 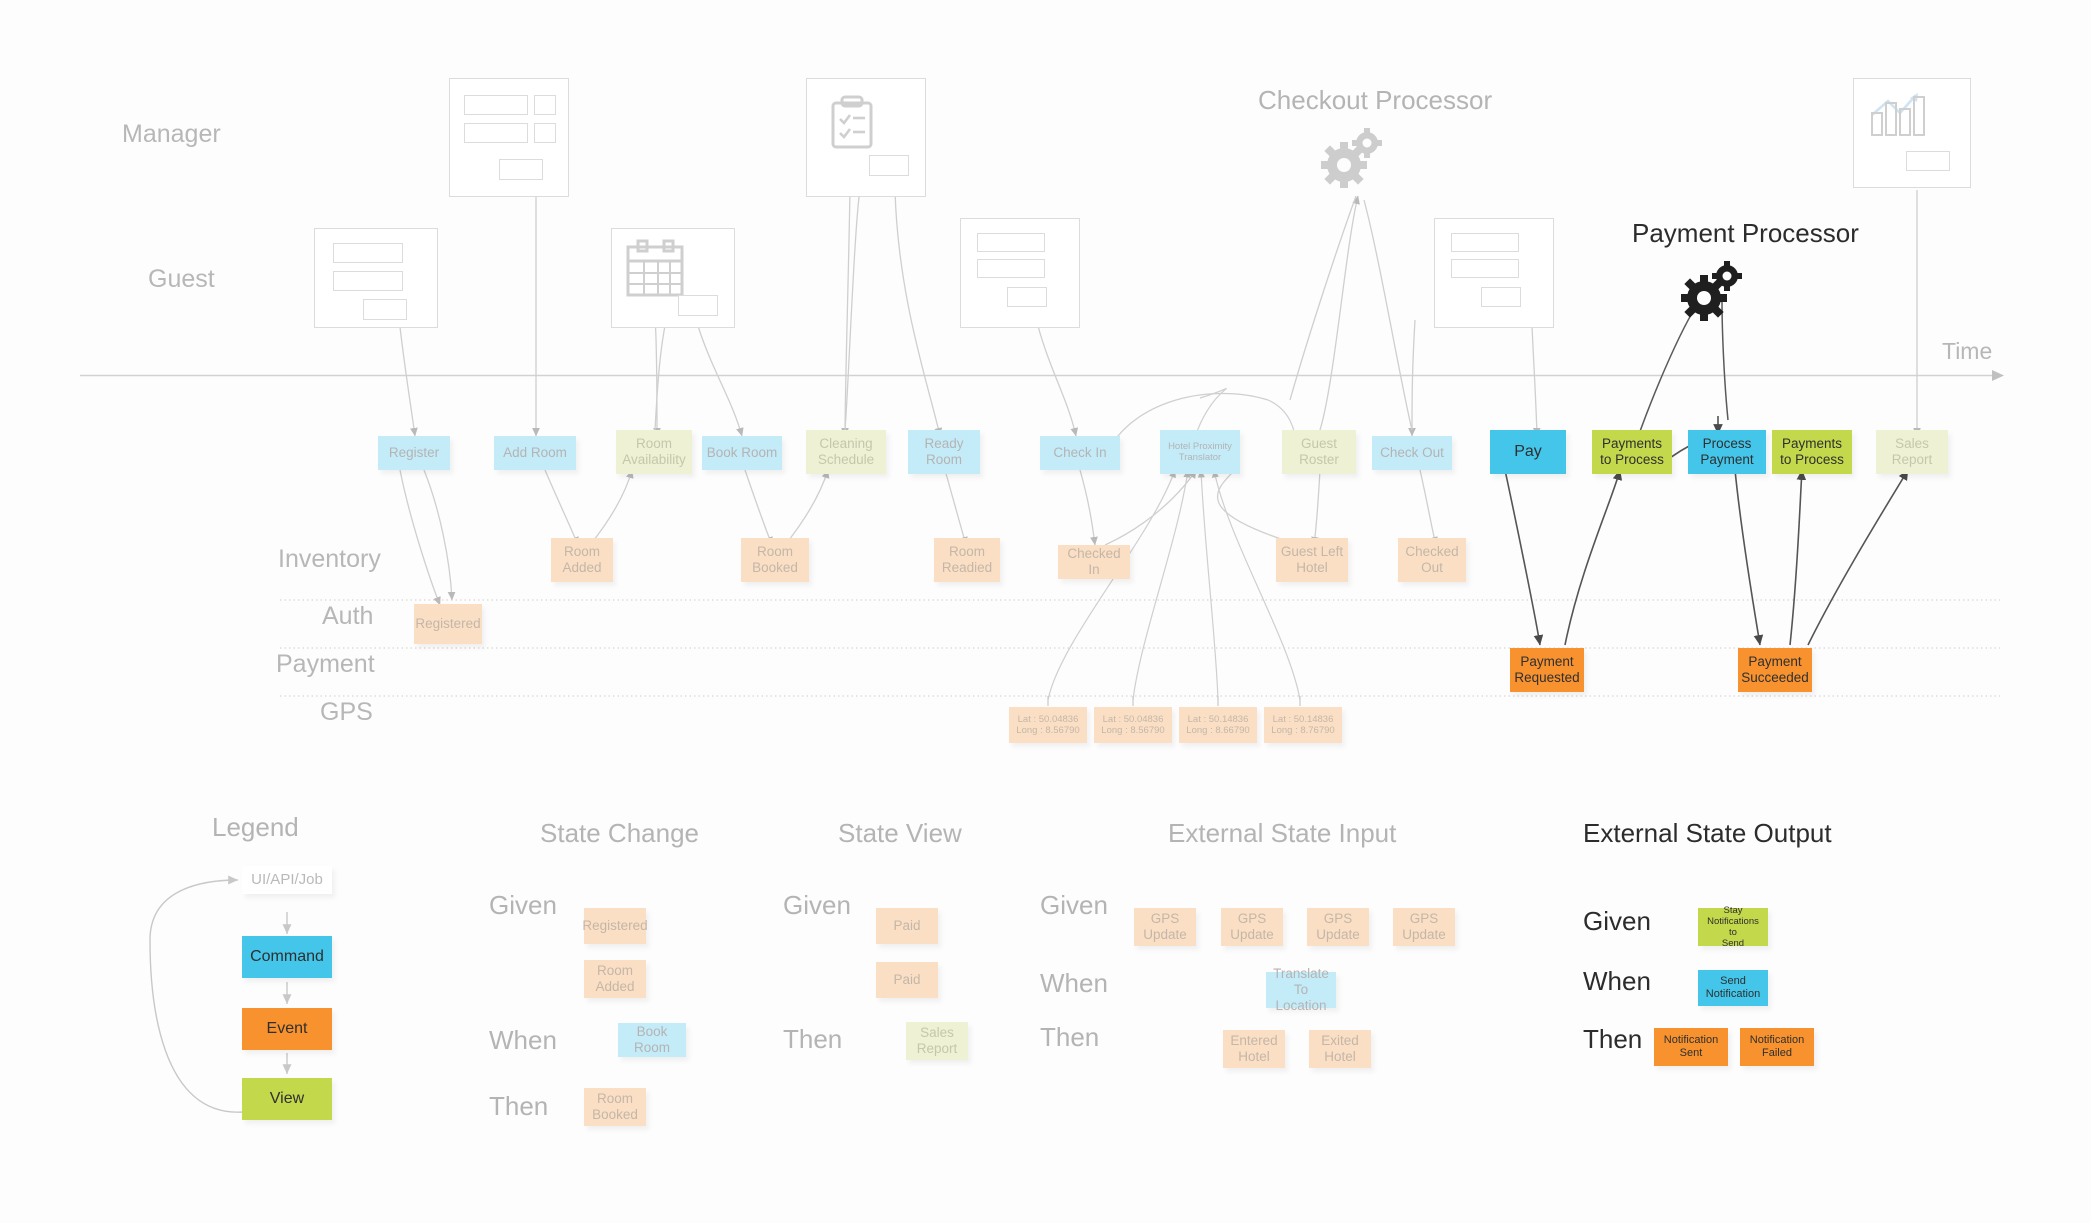 I want to click on esi-given-gps-update-2: GPS Update, so click(x=1252, y=927).